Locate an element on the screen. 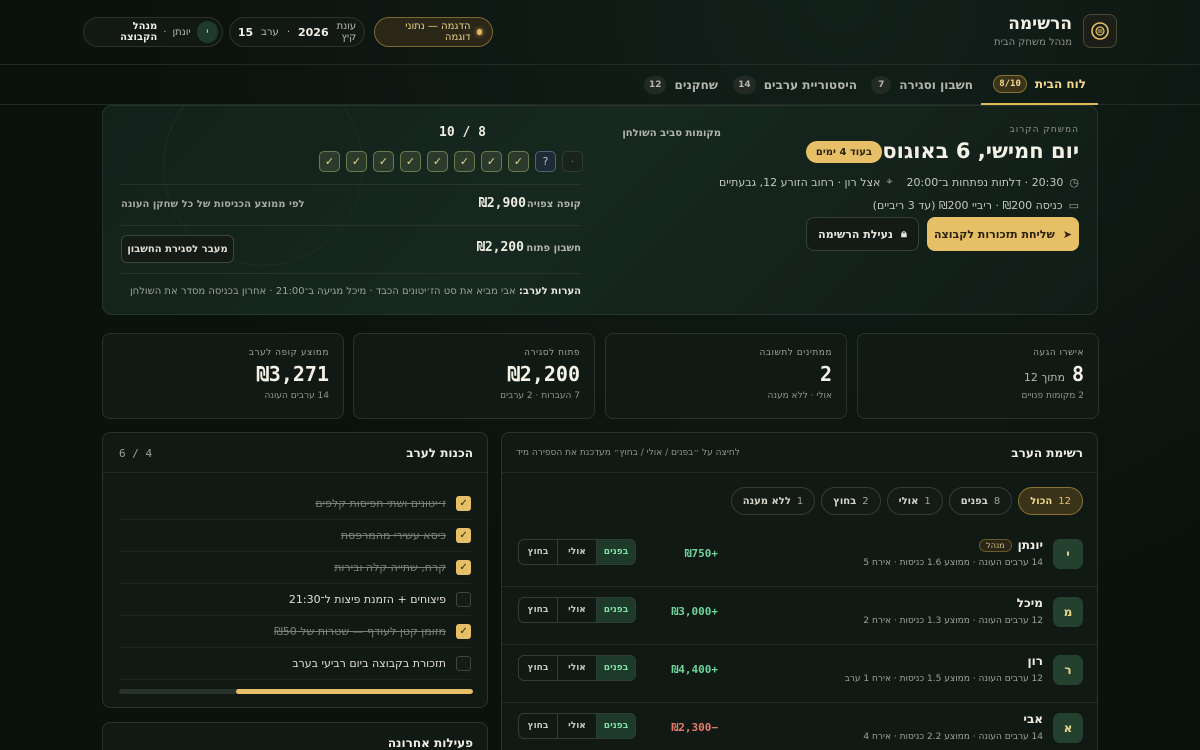 The height and width of the screenshot is (750, 1200). player-name-text: רון is located at coordinates (1035, 661).